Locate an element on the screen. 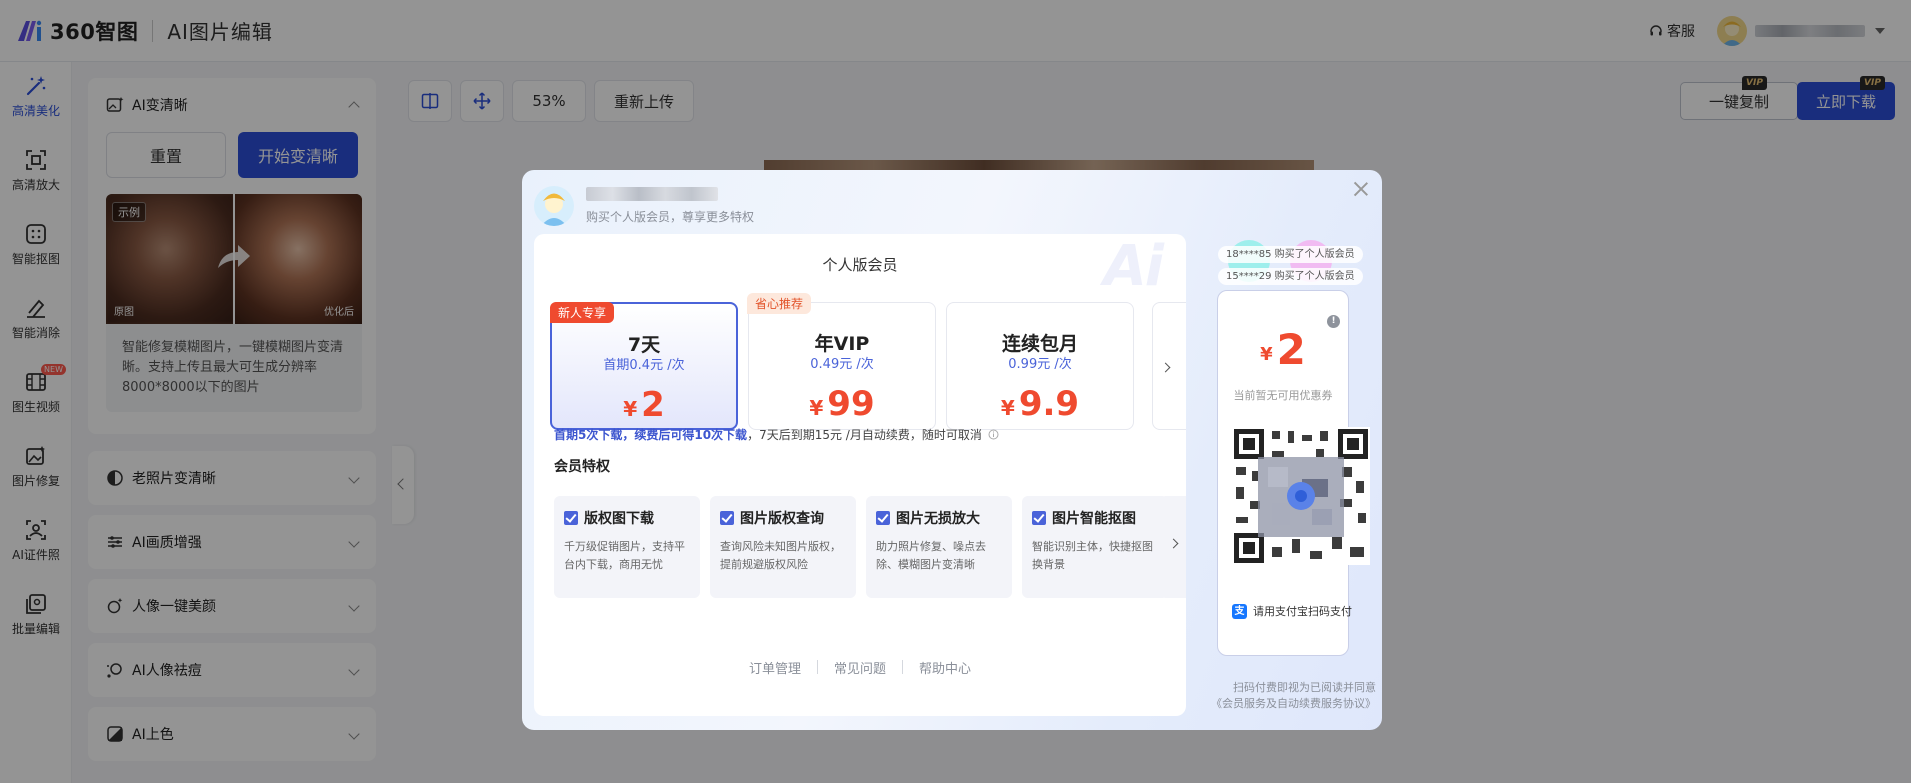 Image resolution: width=1911 pixels, height=783 pixels. modal-subtitle: 购买个人版会员，尊享更多特权 is located at coordinates (670, 217).